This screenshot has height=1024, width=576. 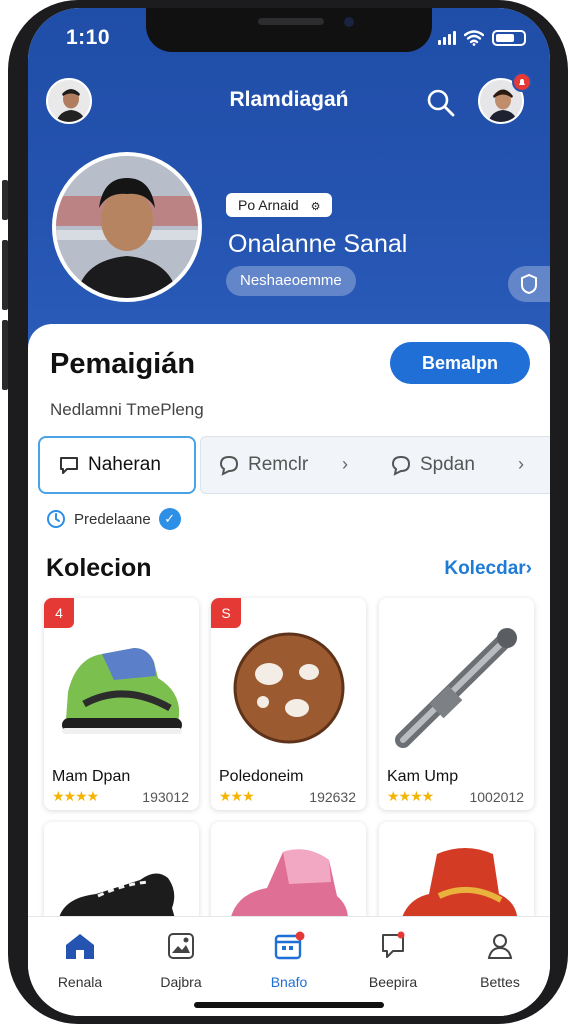 What do you see at coordinates (393, 944) in the screenshot?
I see `chat-icon` at bounding box center [393, 944].